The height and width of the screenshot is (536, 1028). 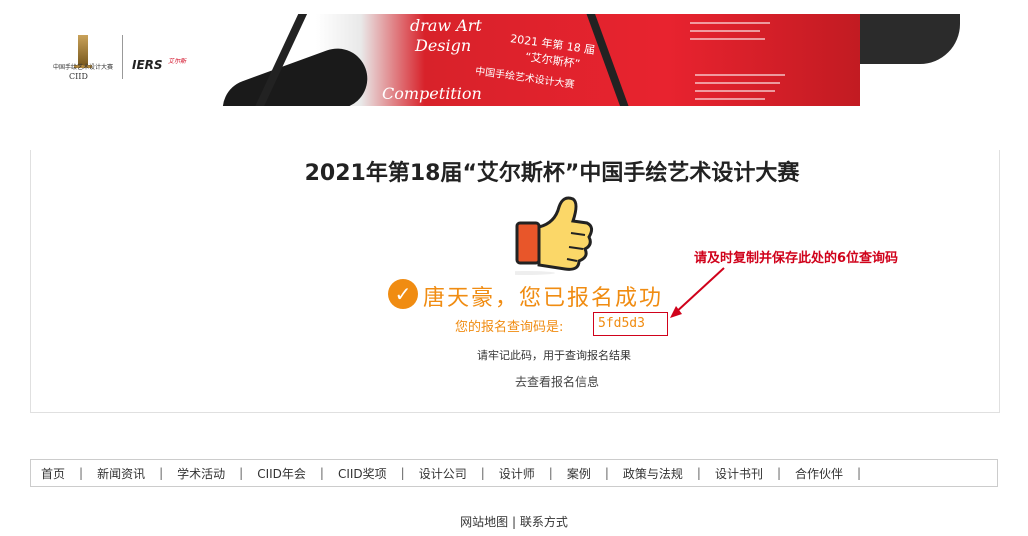 What do you see at coordinates (53, 473) in the screenshot?
I see `nav-item: 首页` at bounding box center [53, 473].